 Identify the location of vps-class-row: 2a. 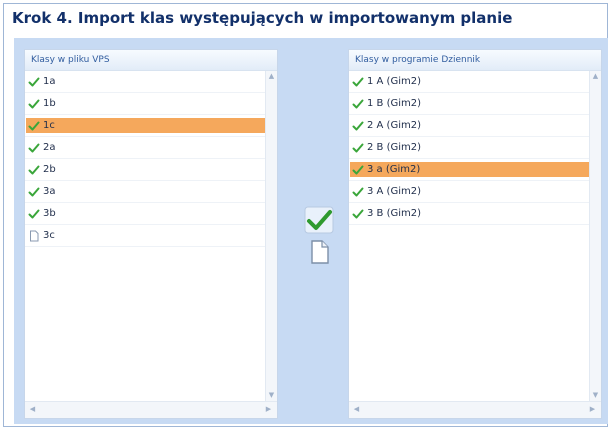
(145, 148).